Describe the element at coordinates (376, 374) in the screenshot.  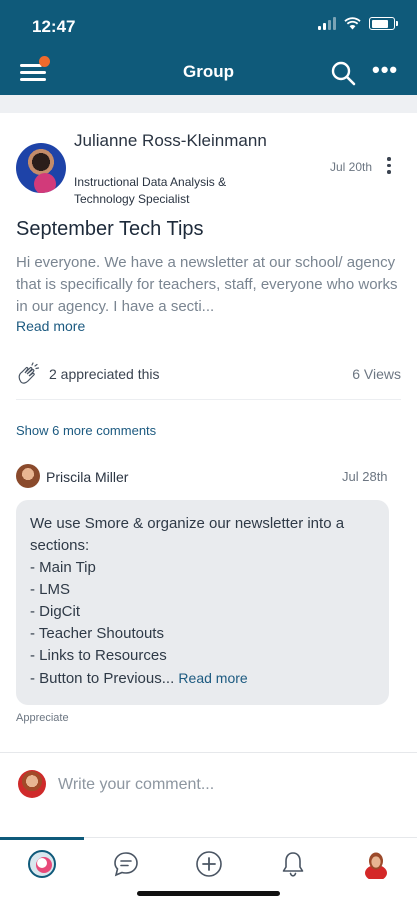
I see `view-count: 6 Views` at that location.